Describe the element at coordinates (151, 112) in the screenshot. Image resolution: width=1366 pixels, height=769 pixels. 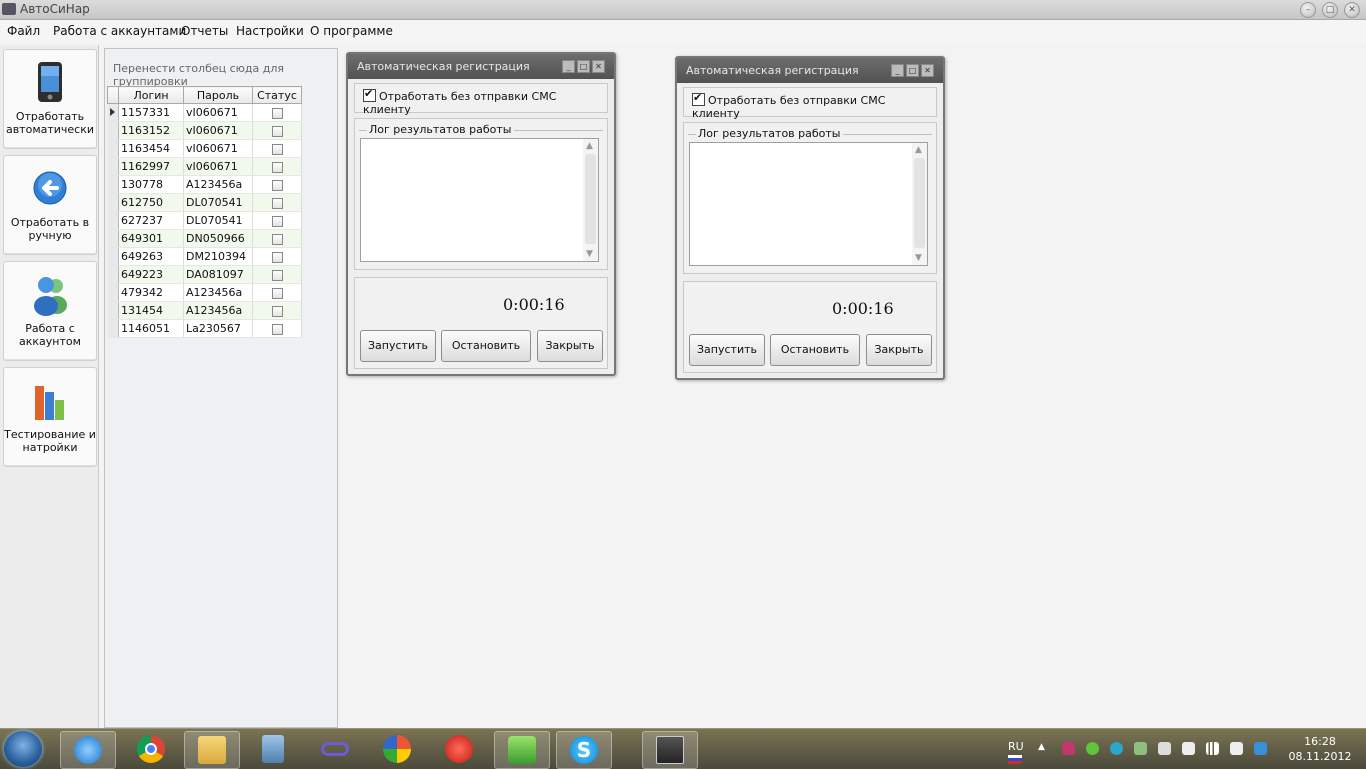
I see `cell-login: 1157331` at that location.